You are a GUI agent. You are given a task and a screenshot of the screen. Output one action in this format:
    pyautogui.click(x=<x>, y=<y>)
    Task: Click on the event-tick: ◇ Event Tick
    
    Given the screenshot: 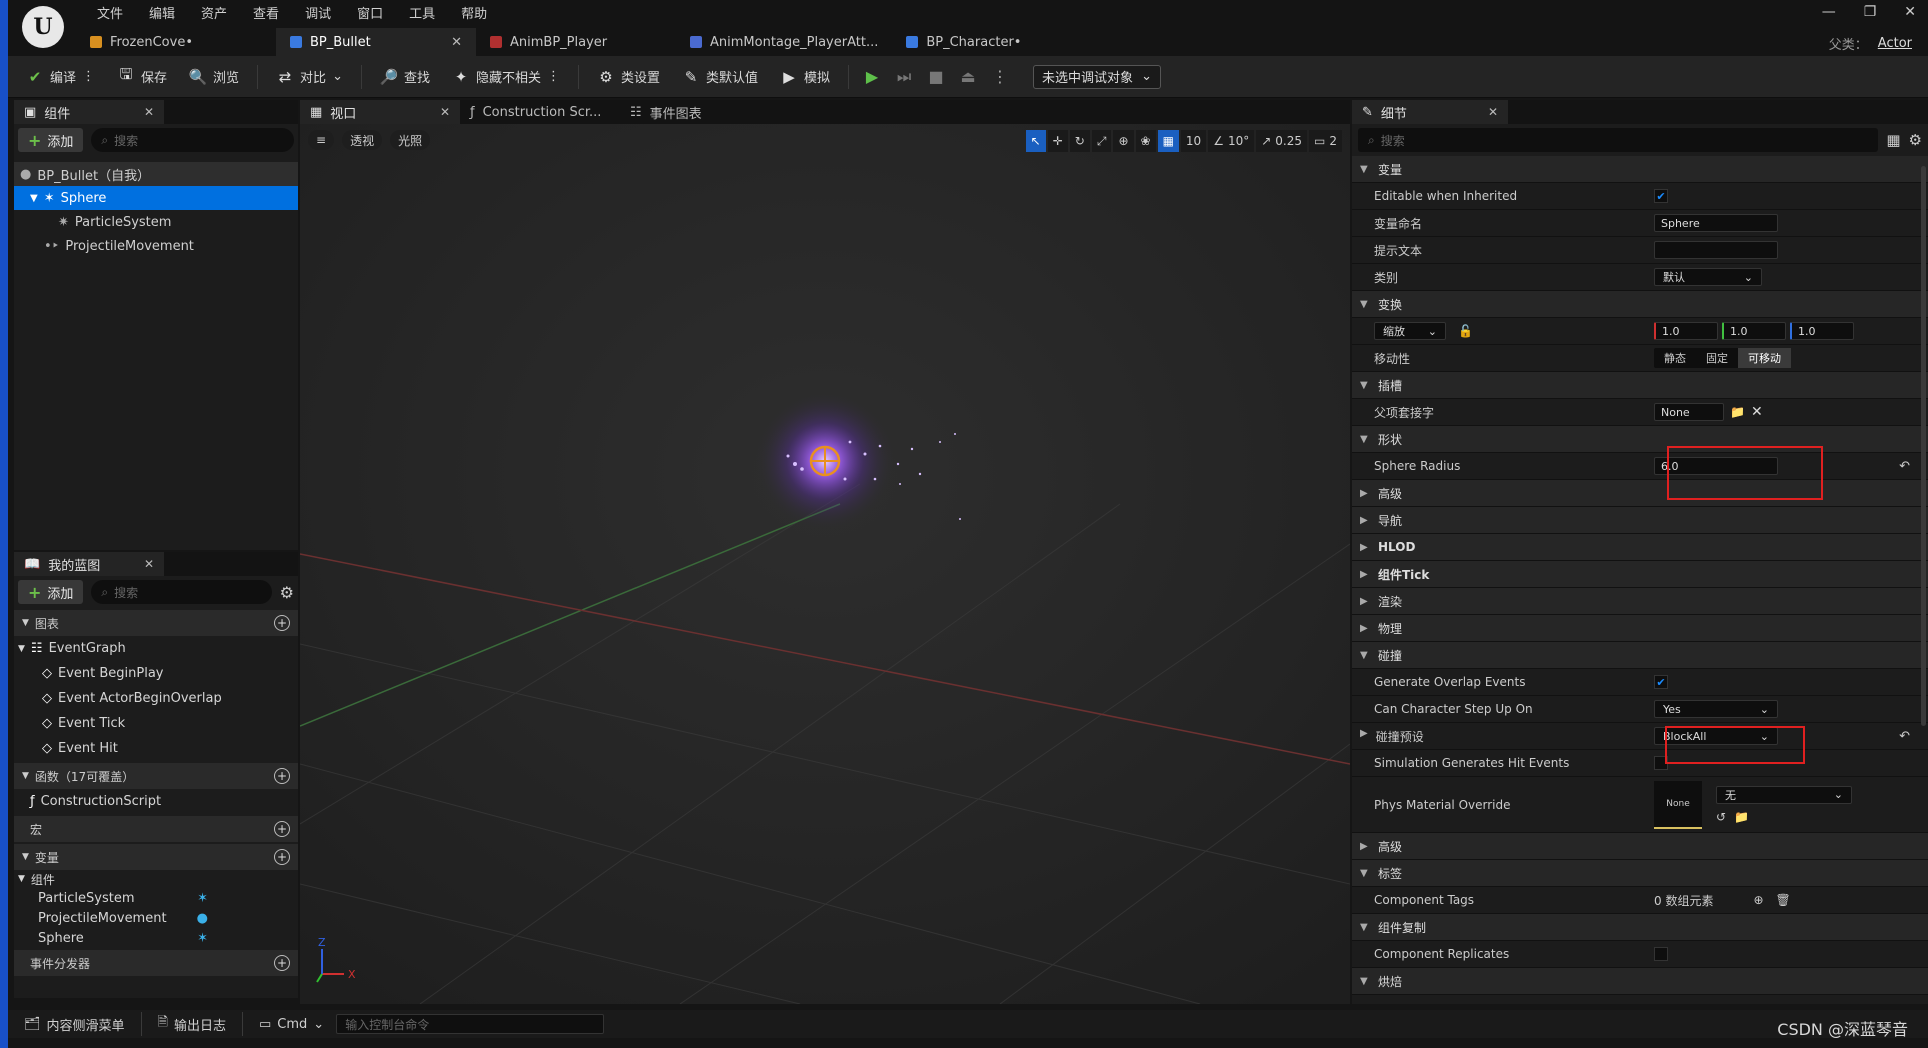 What is the action you would take?
    pyautogui.click(x=156, y=723)
    